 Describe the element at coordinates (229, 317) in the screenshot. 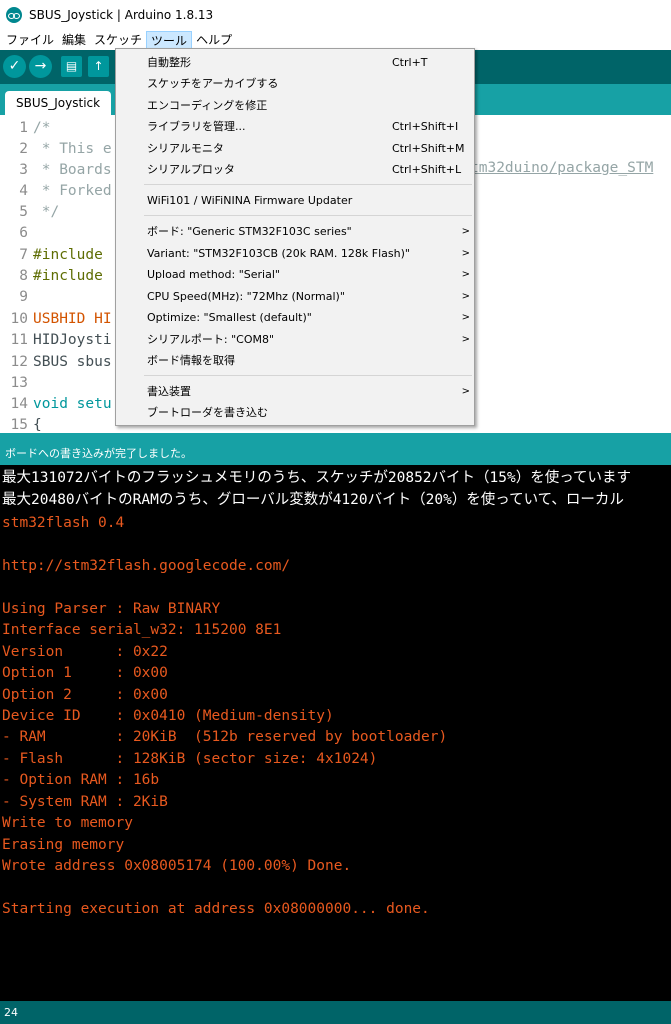

I see `menu-item-label: Optimize: "Smallest (default)"` at that location.